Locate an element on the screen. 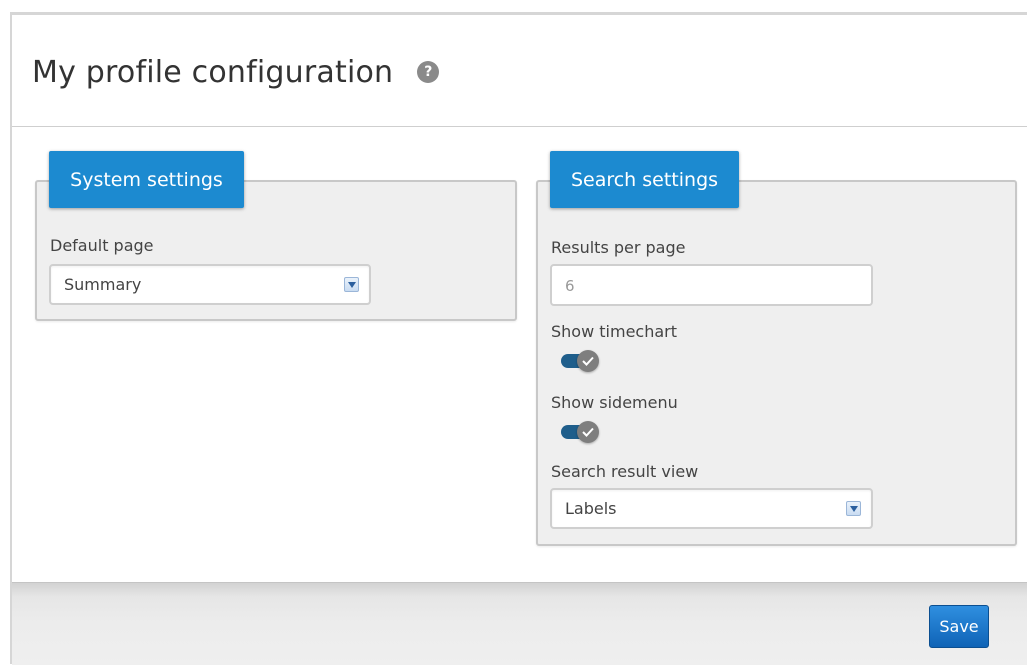 The image size is (1027, 665). save-button: Save is located at coordinates (959, 626).